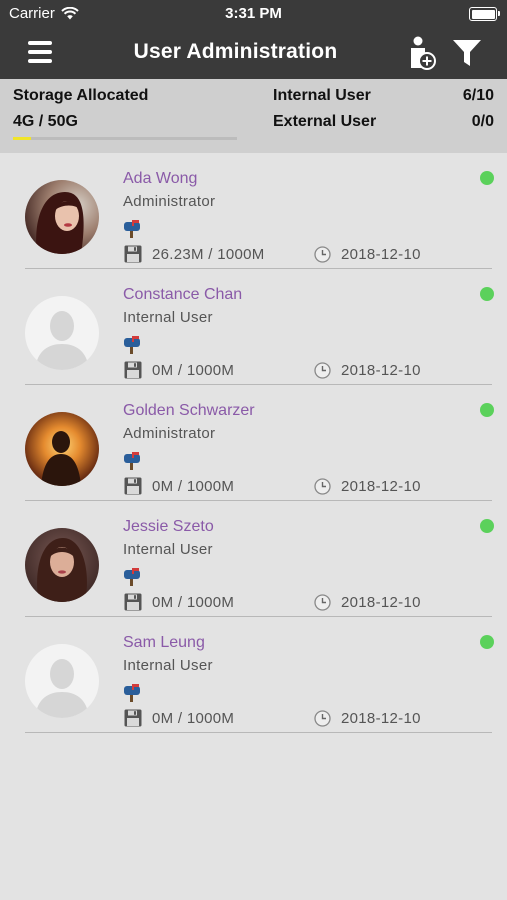 The width and height of the screenshot is (507, 900). Describe the element at coordinates (484, 14) in the screenshot. I see `battery-icon` at that location.